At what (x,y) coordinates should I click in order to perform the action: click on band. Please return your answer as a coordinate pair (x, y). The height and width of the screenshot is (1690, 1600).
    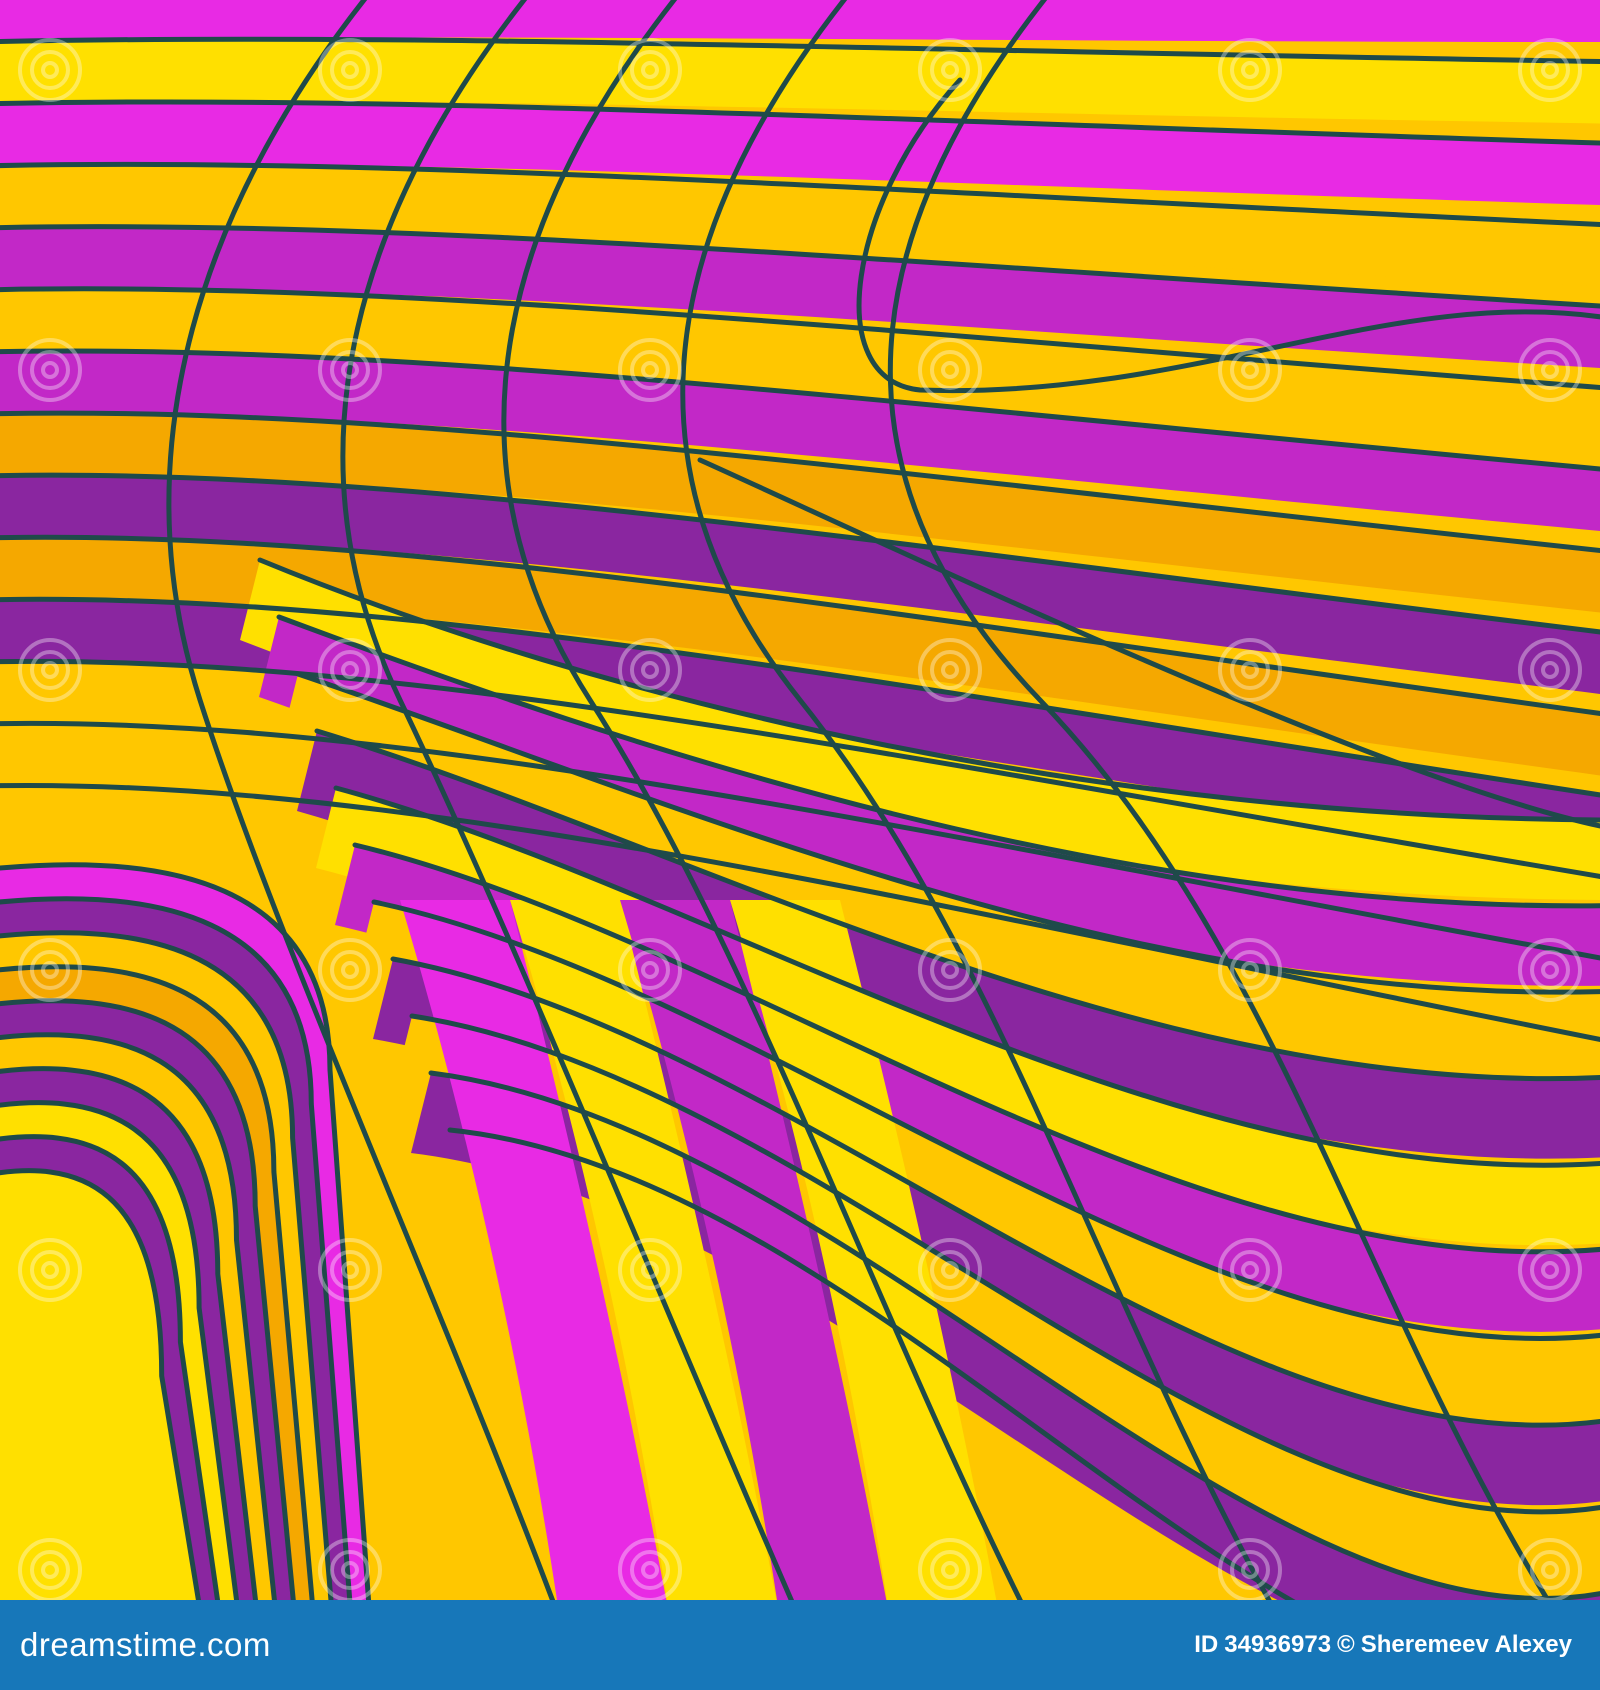
    Looking at the image, I should click on (800, 21).